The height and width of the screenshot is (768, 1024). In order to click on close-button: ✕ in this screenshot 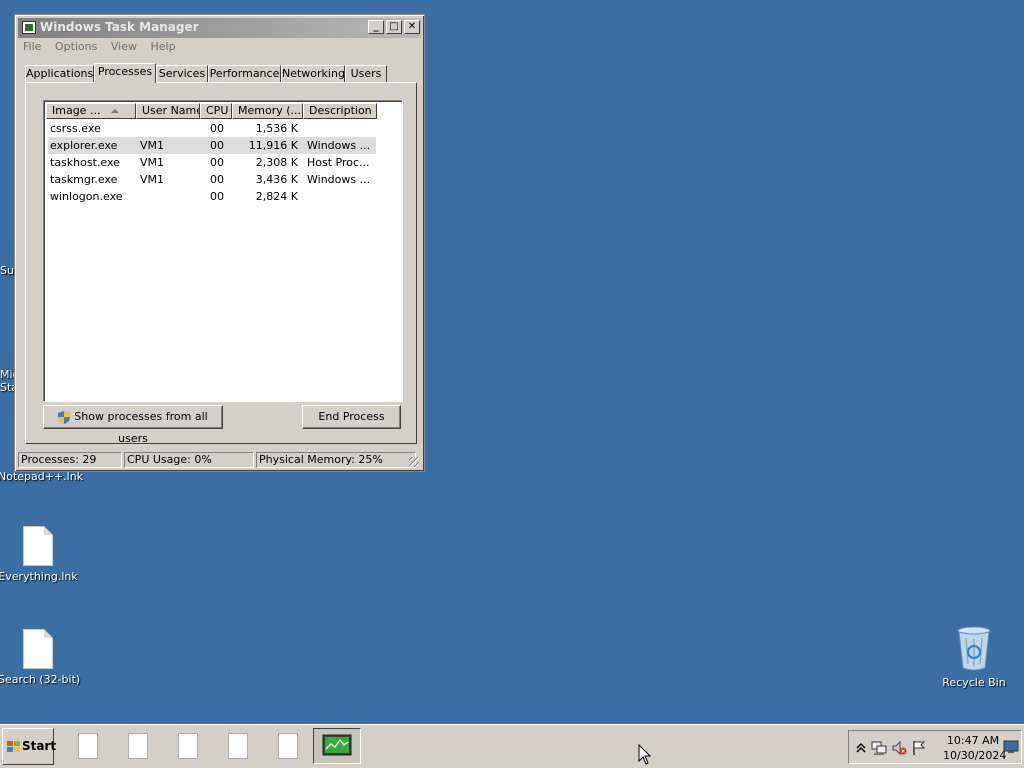, I will do `click(412, 27)`.